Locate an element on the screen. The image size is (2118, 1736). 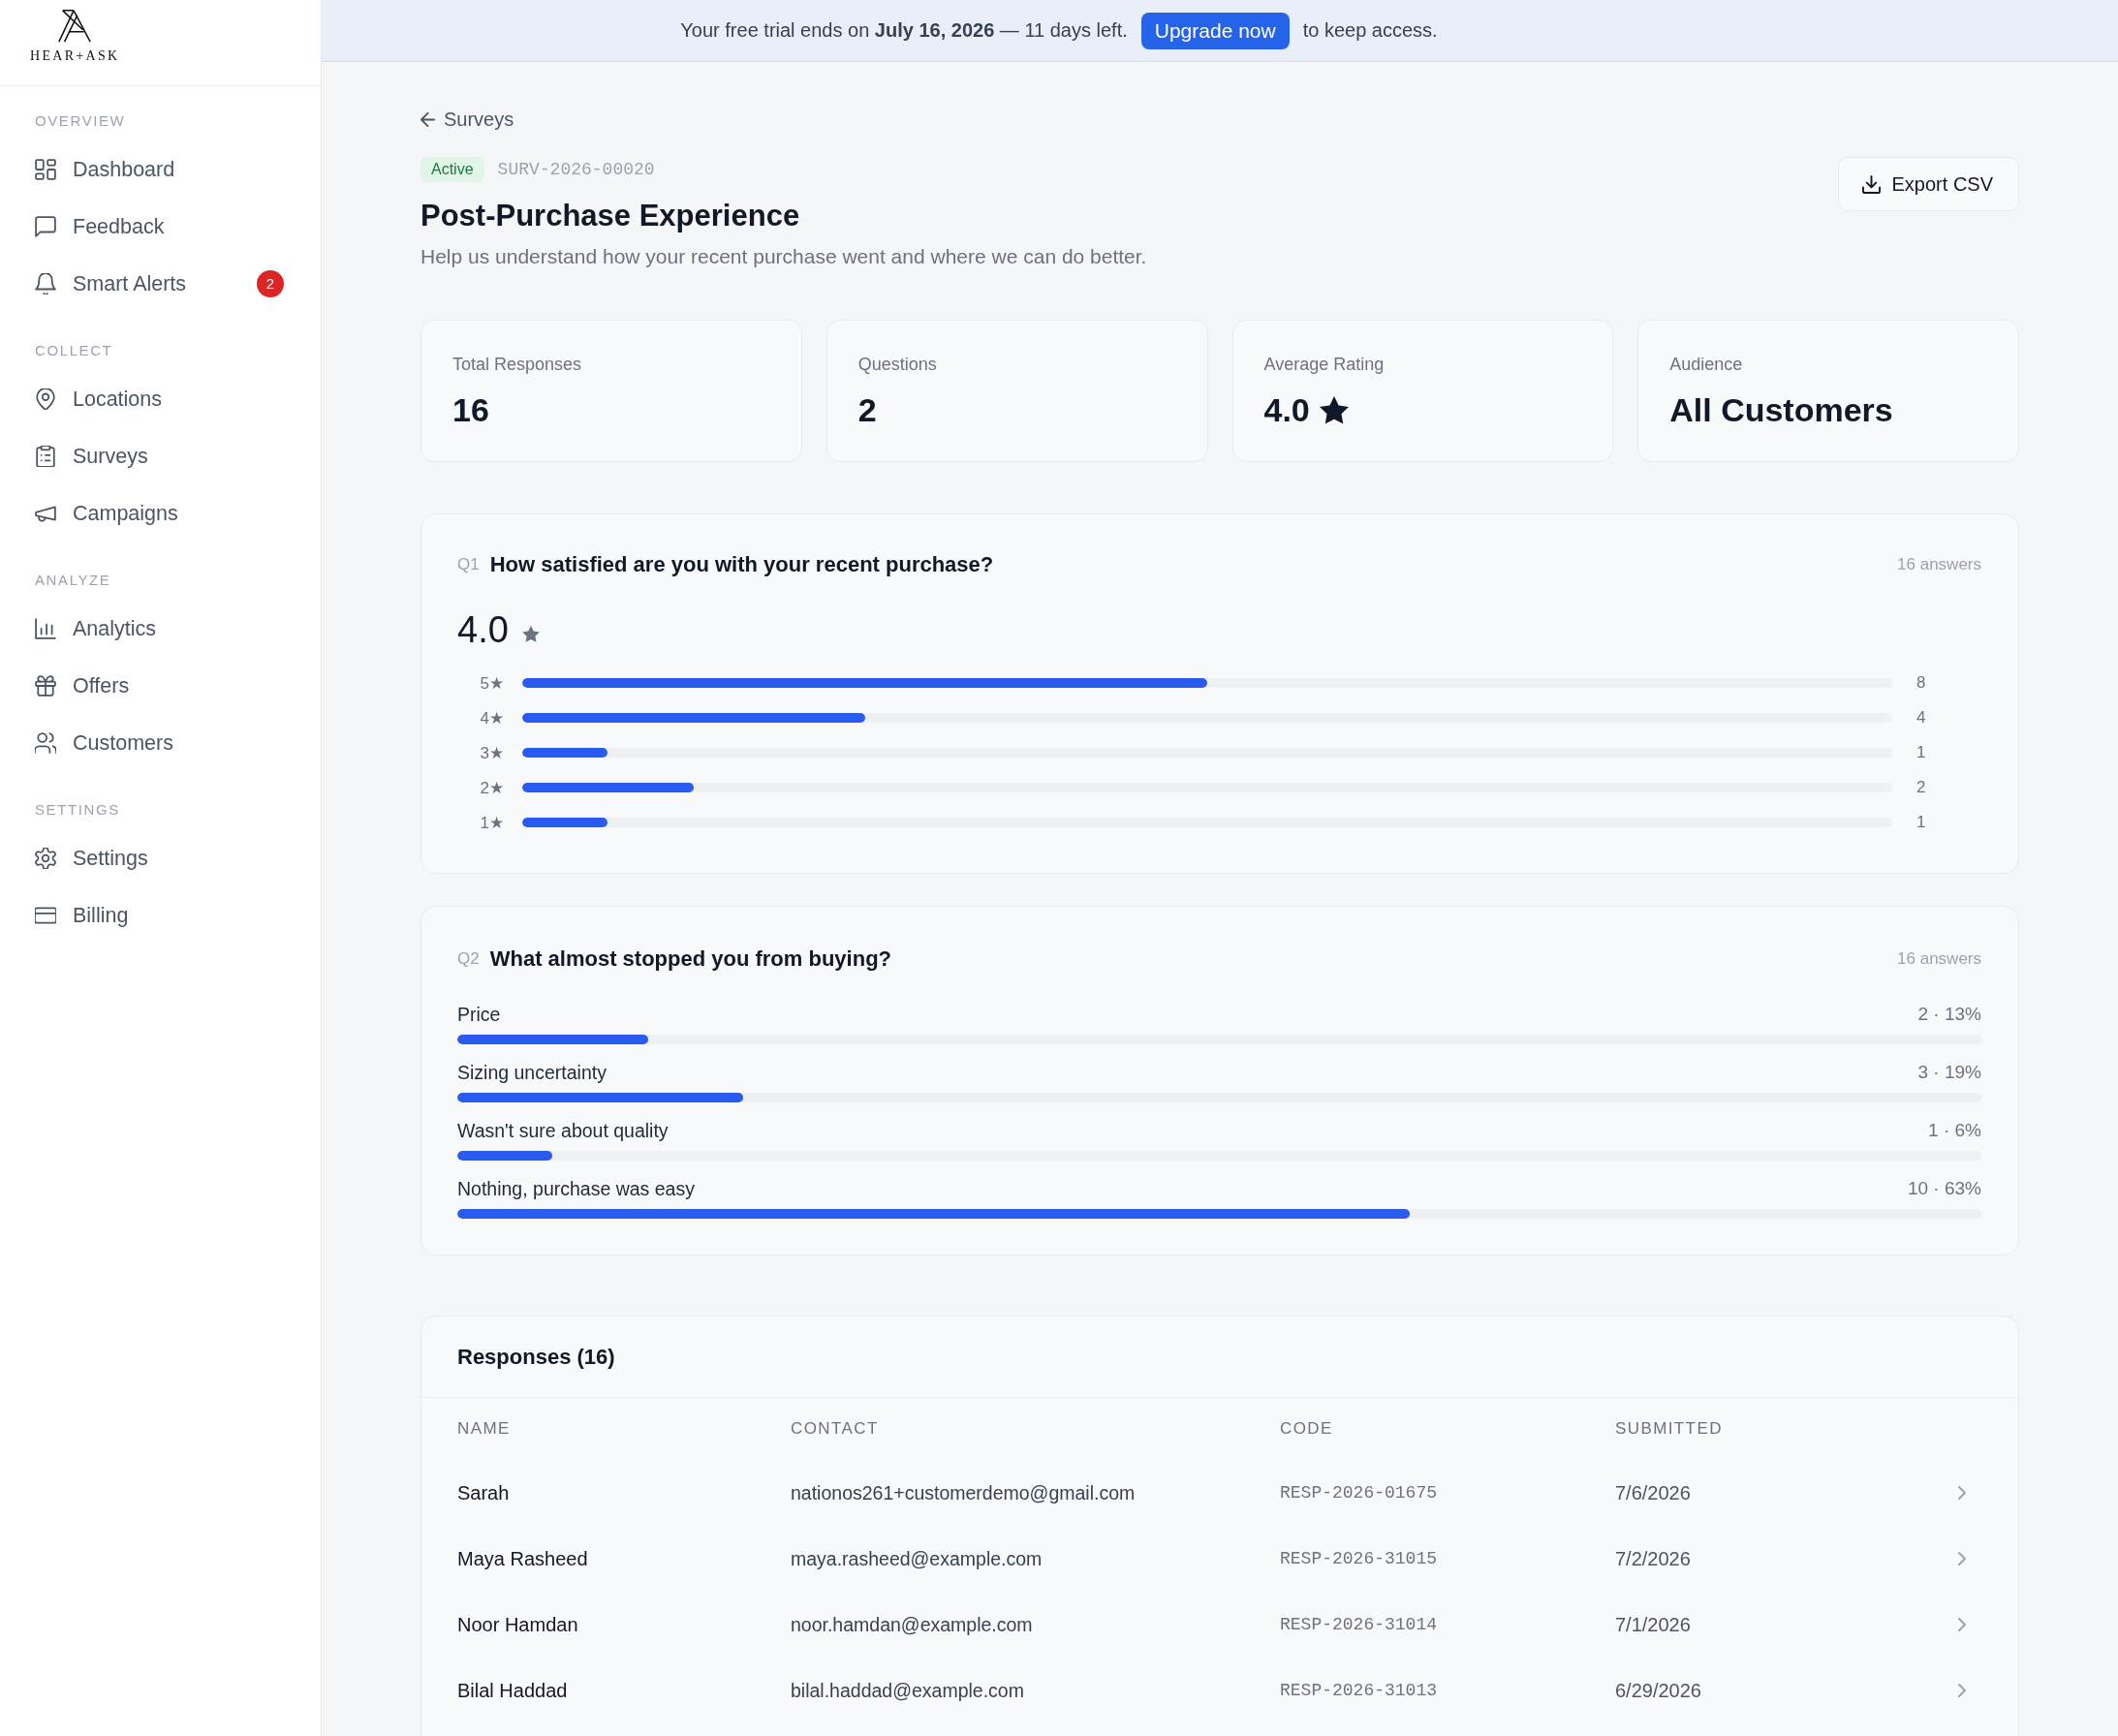
question-title: What almost stopped you from buying? is located at coordinates (690, 959).